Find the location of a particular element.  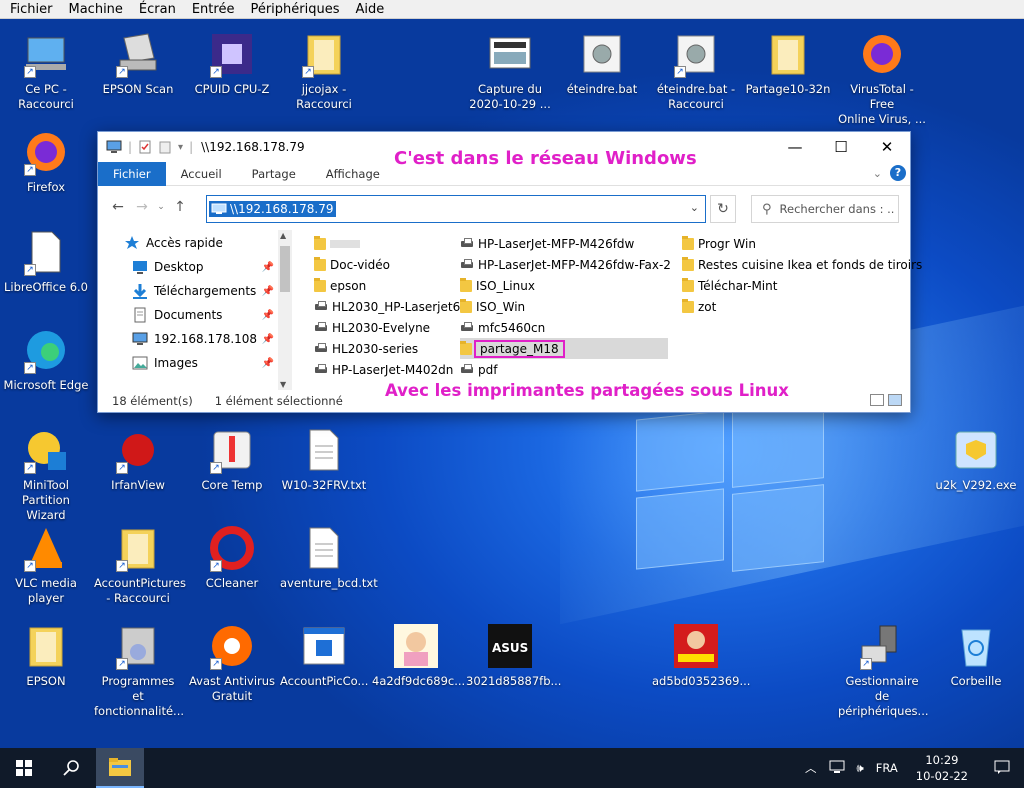

quick-access-dropdown-icon: ▾ is located at coordinates (180, 147).